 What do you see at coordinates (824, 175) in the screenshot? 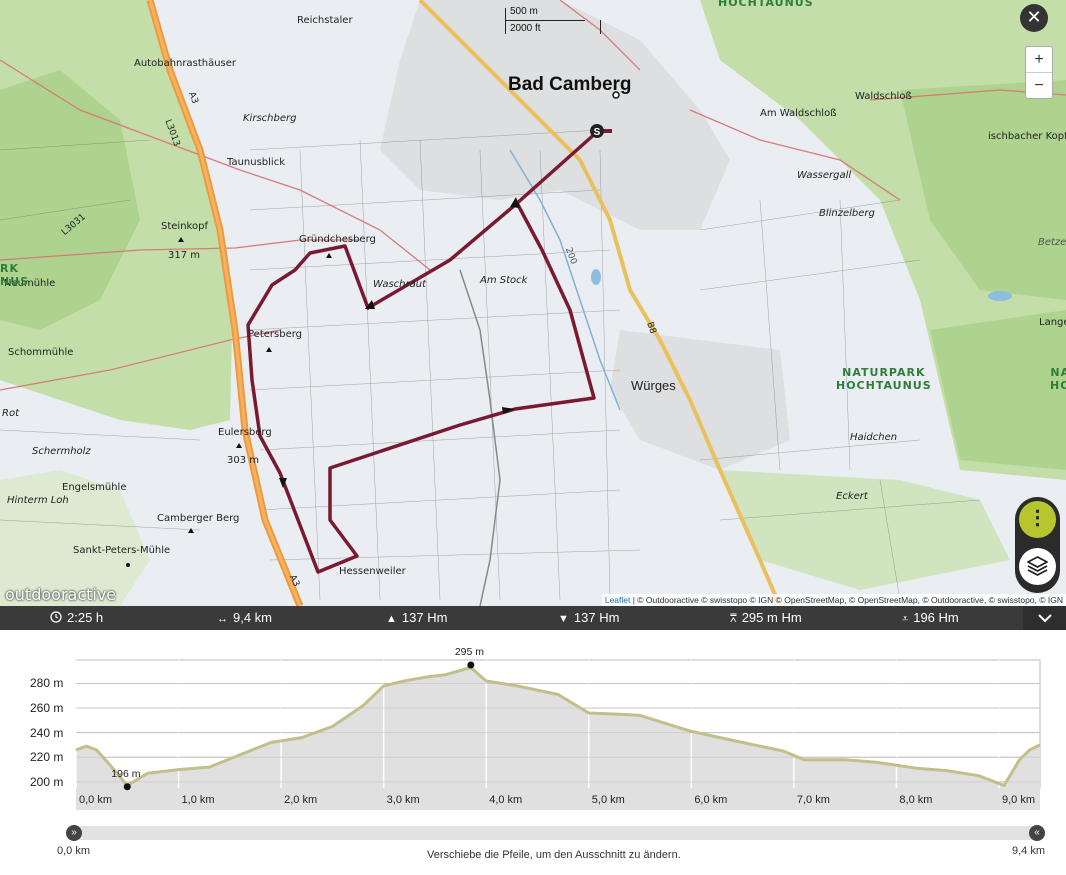
I see `map-label-wassergall: Wassergall` at bounding box center [824, 175].